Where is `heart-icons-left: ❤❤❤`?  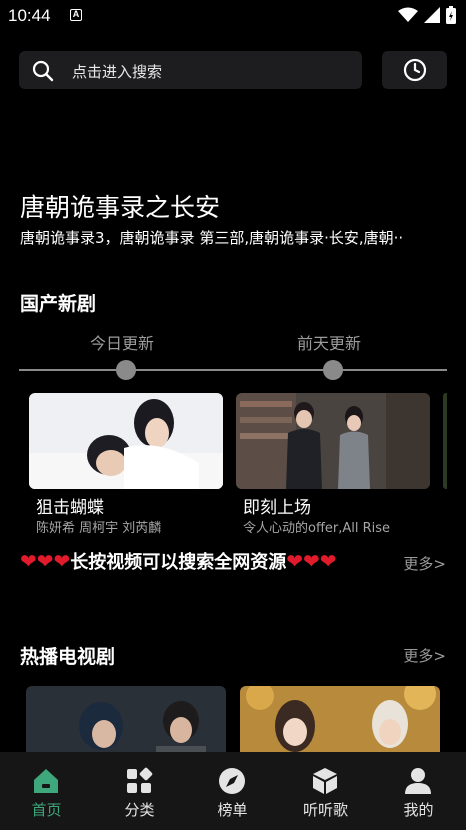
heart-icons-left: ❤❤❤ is located at coordinates (45, 561).